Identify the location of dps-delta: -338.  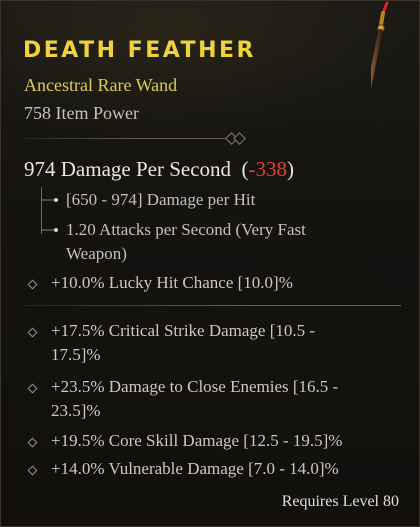
(268, 169).